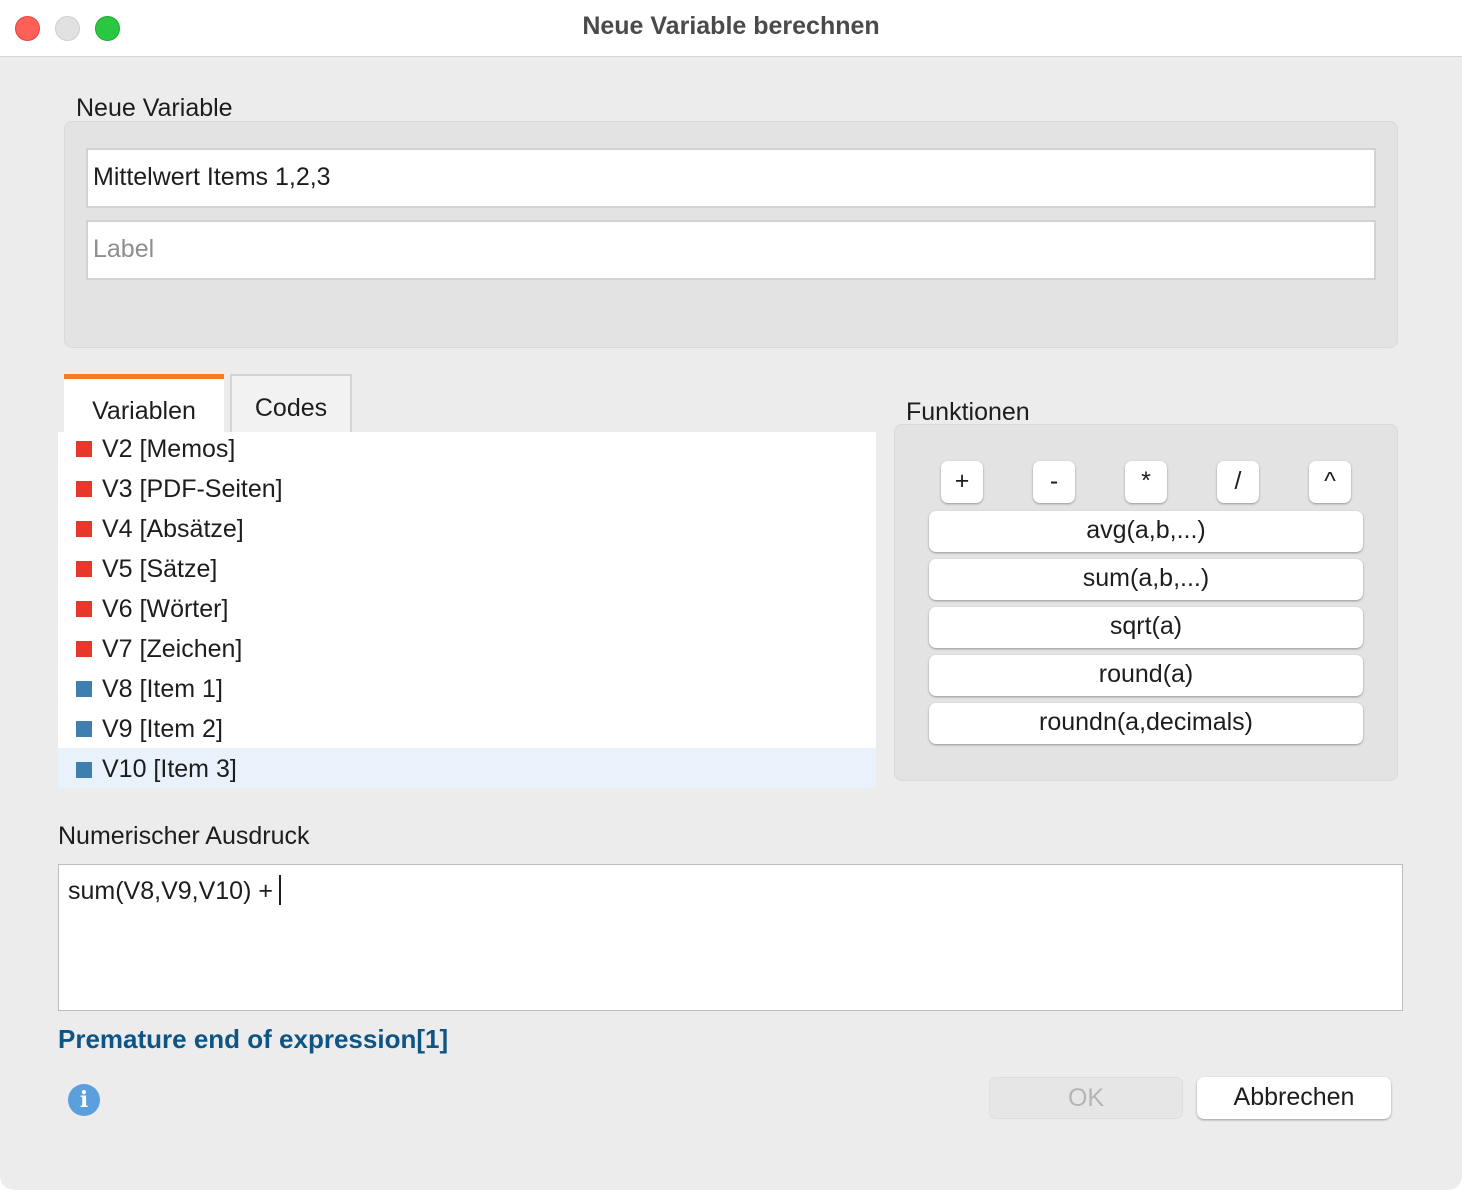 This screenshot has width=1462, height=1190. What do you see at coordinates (1146, 627) in the screenshot?
I see `sqrt-function-button: sqrt(a)` at bounding box center [1146, 627].